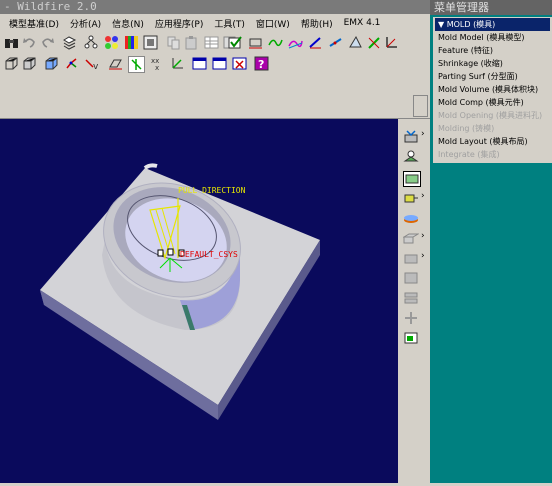  What do you see at coordinates (91, 42) in the screenshot?
I see `tree-icon` at bounding box center [91, 42].